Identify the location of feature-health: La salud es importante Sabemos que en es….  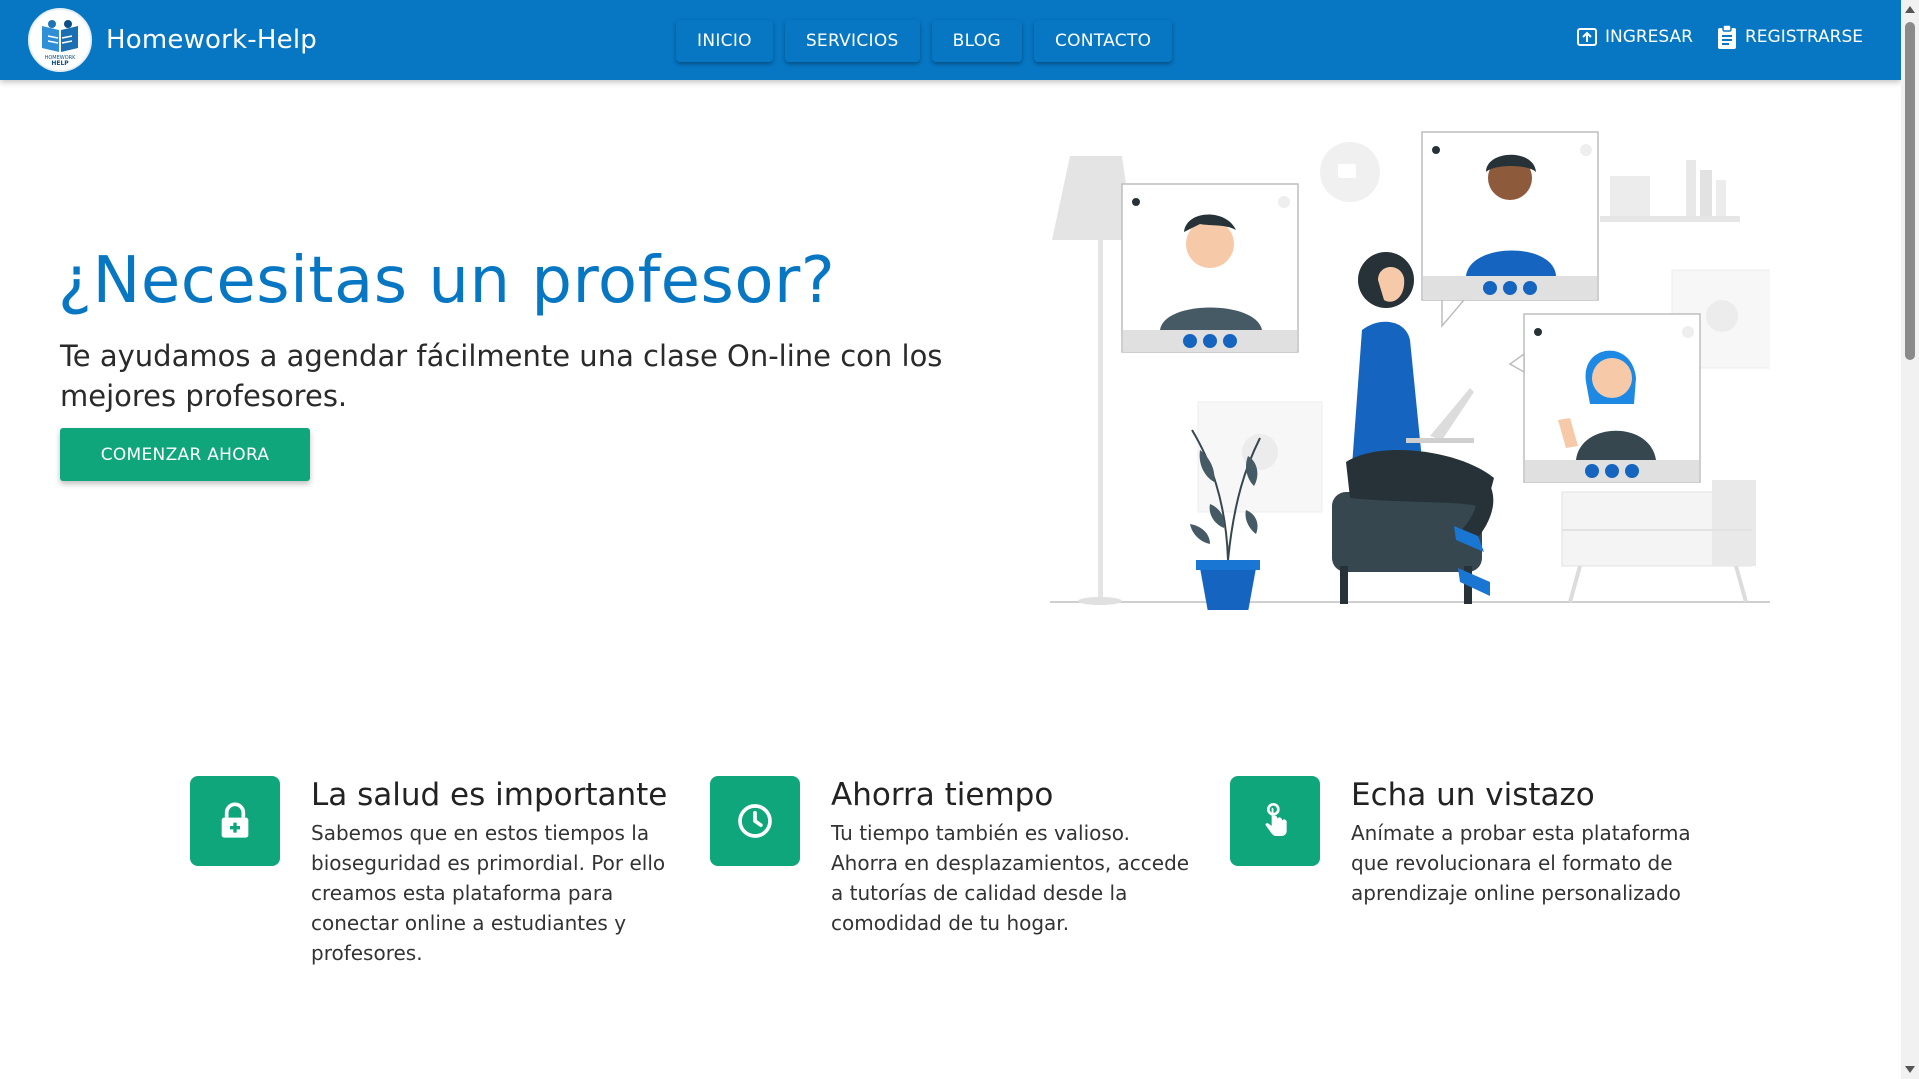
(430, 872).